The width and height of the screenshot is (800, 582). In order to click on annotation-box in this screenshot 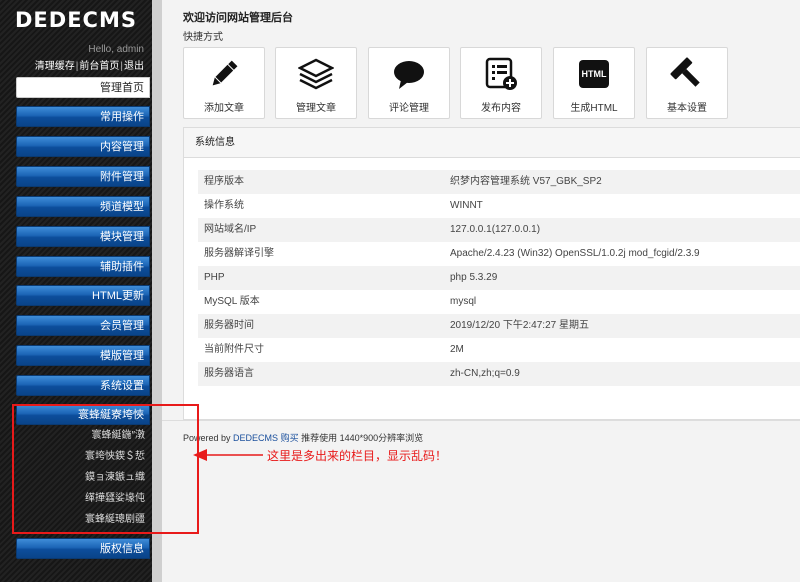, I will do `click(105, 469)`.